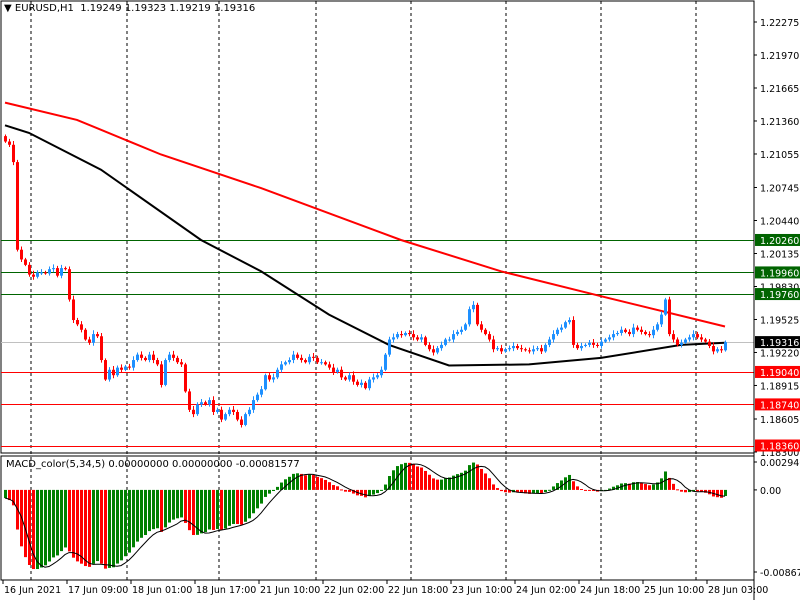 The image size is (800, 600). Describe the element at coordinates (738, 590) in the screenshot. I see `time-tick-label: 28 Jun 03:00` at that location.